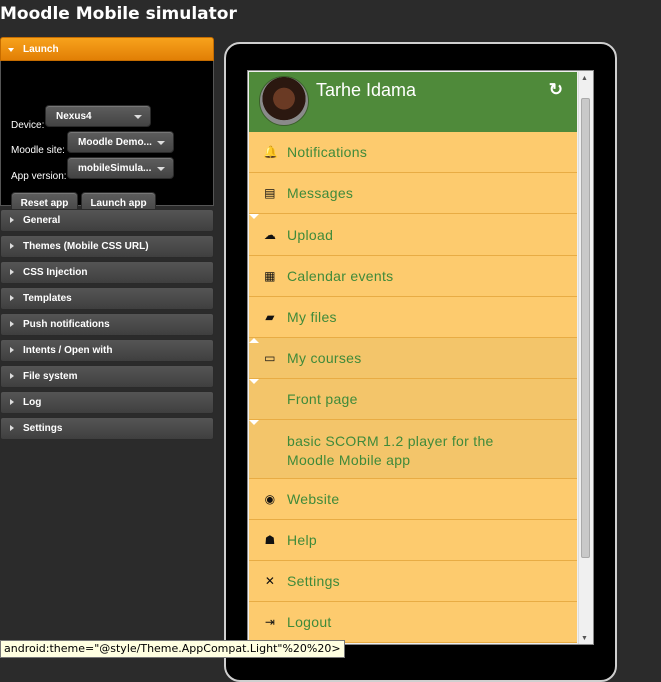 Image resolution: width=661 pixels, height=682 pixels. I want to click on menu-item-help: ☗ Help, so click(413, 540).